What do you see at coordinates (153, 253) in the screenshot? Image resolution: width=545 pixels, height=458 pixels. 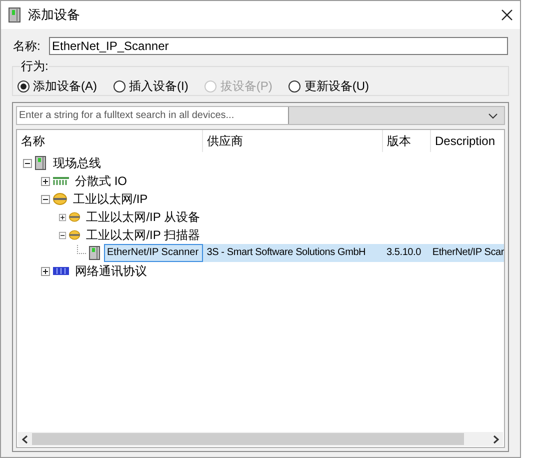 I see `tree-item: EtherNet/IP Scanner` at bounding box center [153, 253].